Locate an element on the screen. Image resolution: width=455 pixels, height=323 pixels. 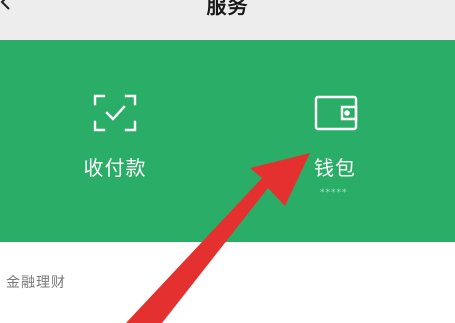
more-icon is located at coordinates (436, 2).